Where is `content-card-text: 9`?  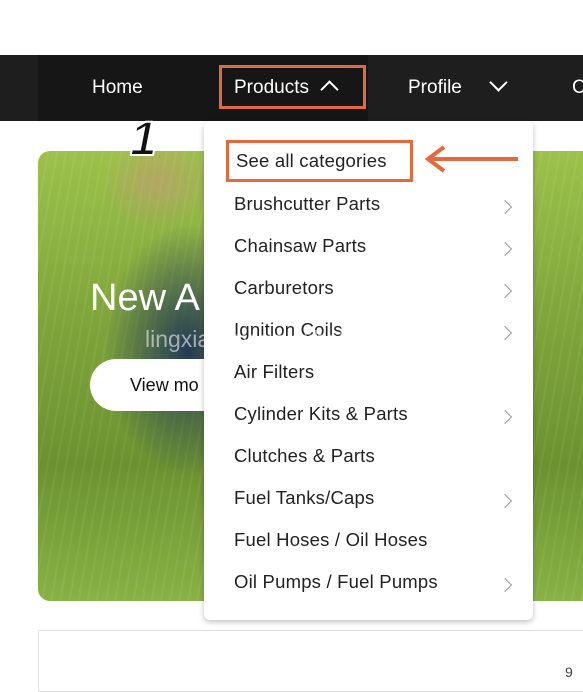 content-card-text: 9 is located at coordinates (569, 672).